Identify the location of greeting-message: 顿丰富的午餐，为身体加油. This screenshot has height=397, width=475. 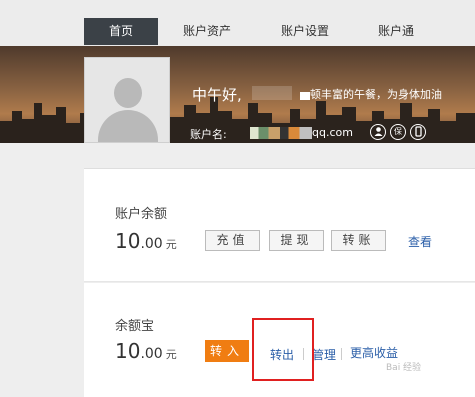
(376, 94).